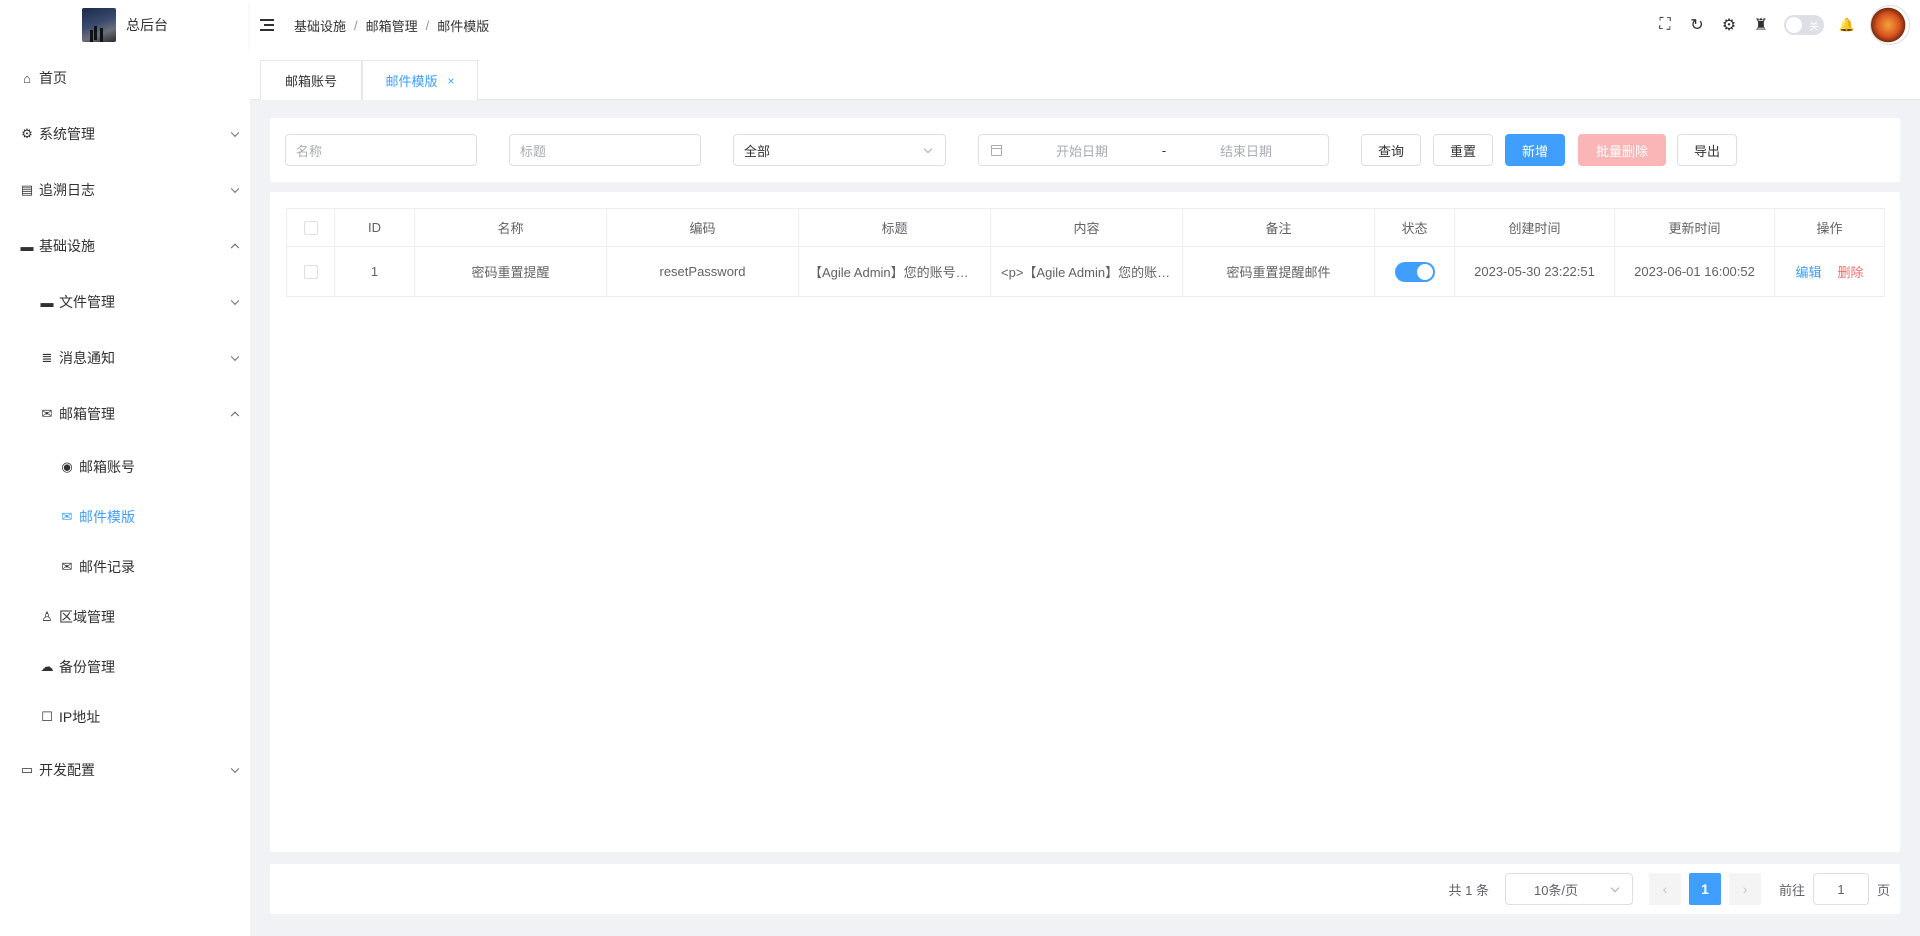 The width and height of the screenshot is (1920, 936). I want to click on sidebar-item-label: 消息通知, so click(87, 358).